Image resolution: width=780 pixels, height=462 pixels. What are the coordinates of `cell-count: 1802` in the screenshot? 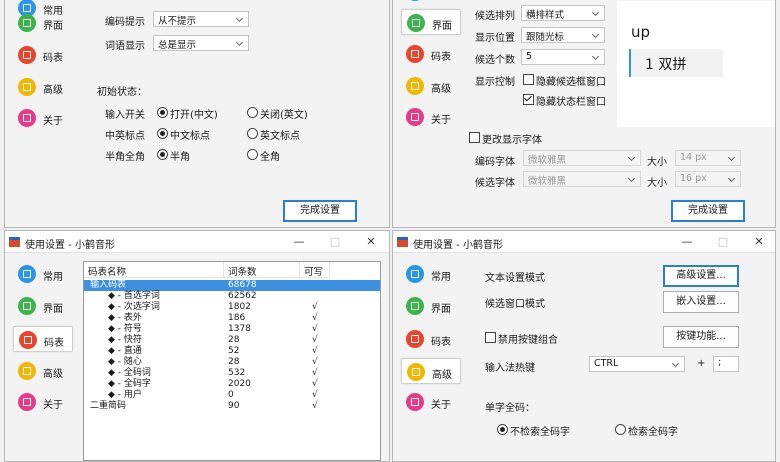 It's located at (239, 307).